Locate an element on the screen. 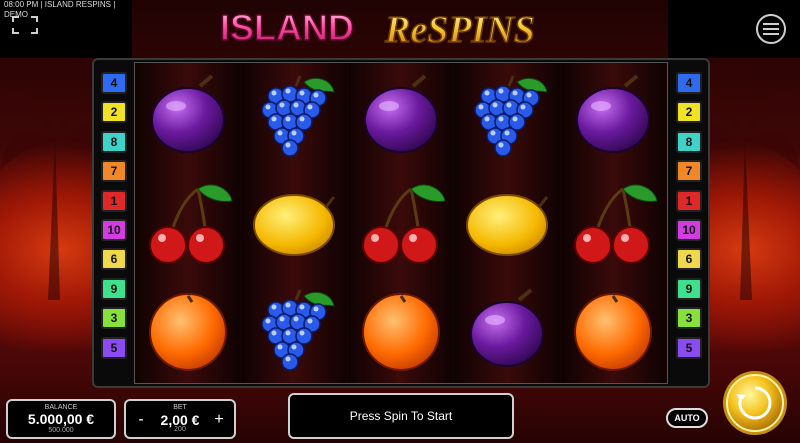 Image resolution: width=800 pixels, height=443 pixels. bet-label: BET is located at coordinates (180, 407).